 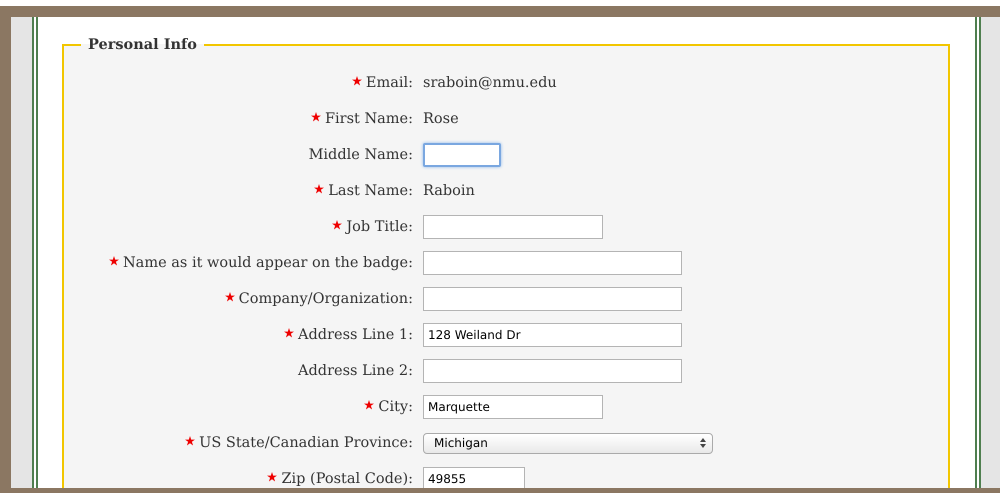 I want to click on field-value: Raboin, so click(x=449, y=191).